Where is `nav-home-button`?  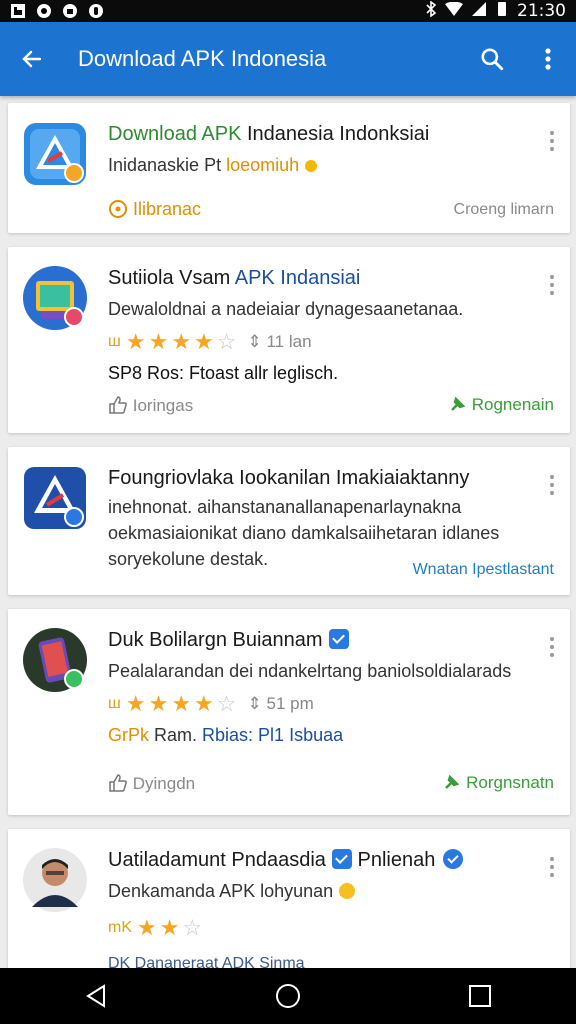
nav-home-button is located at coordinates (288, 996).